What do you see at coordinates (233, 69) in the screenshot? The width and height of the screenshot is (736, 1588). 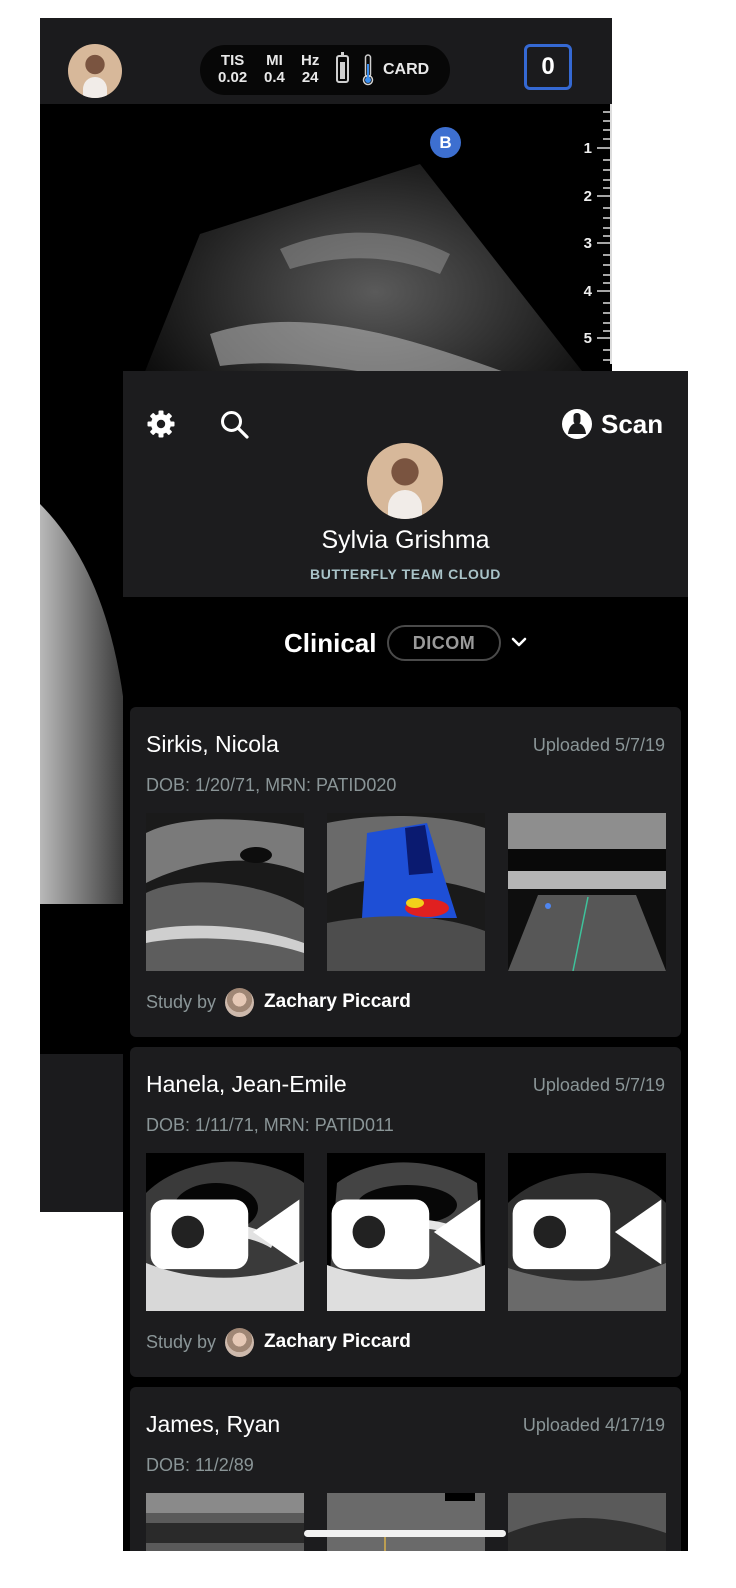 I see `readout-tis: TIS 0.02` at bounding box center [233, 69].